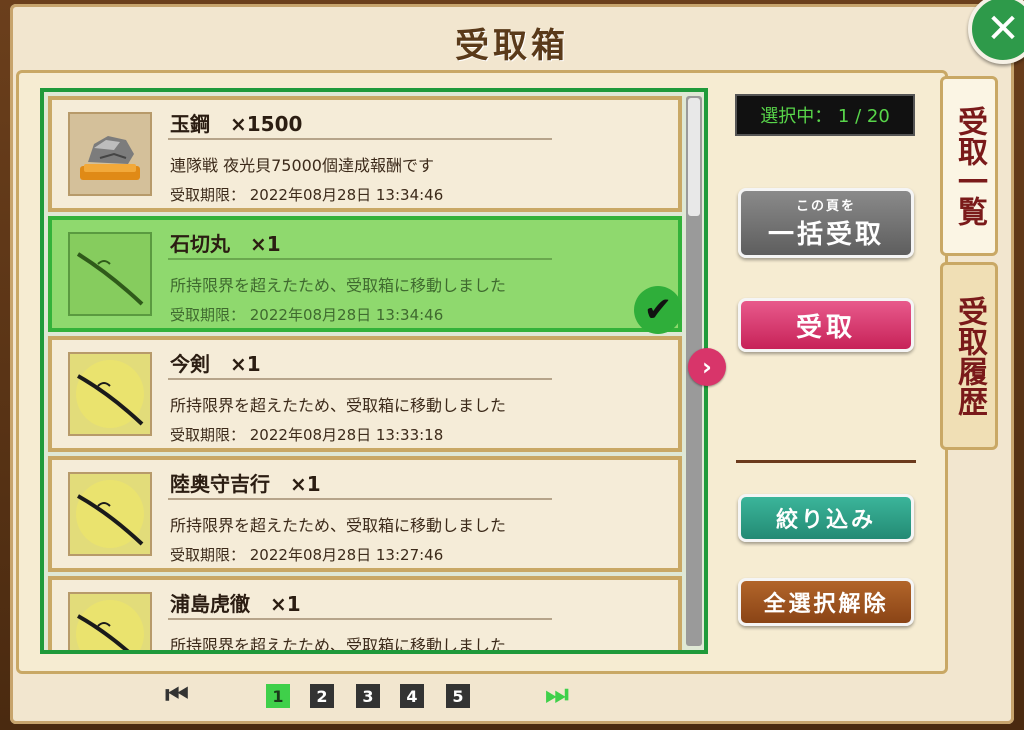 The image size is (1024, 730). I want to click on expand-button: ›, so click(707, 367).